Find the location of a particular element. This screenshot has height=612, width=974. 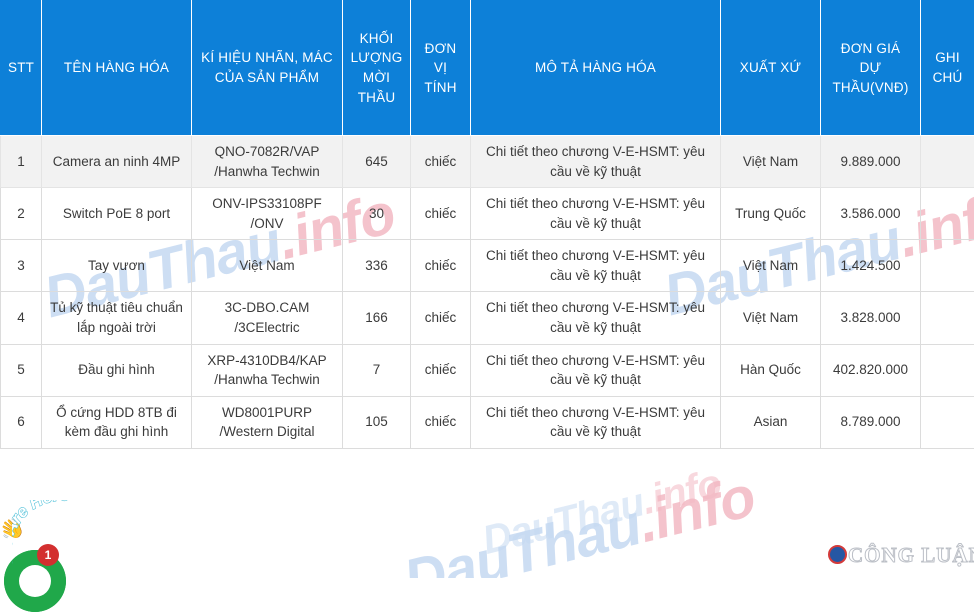

cell-stt: 6 is located at coordinates (21, 422).